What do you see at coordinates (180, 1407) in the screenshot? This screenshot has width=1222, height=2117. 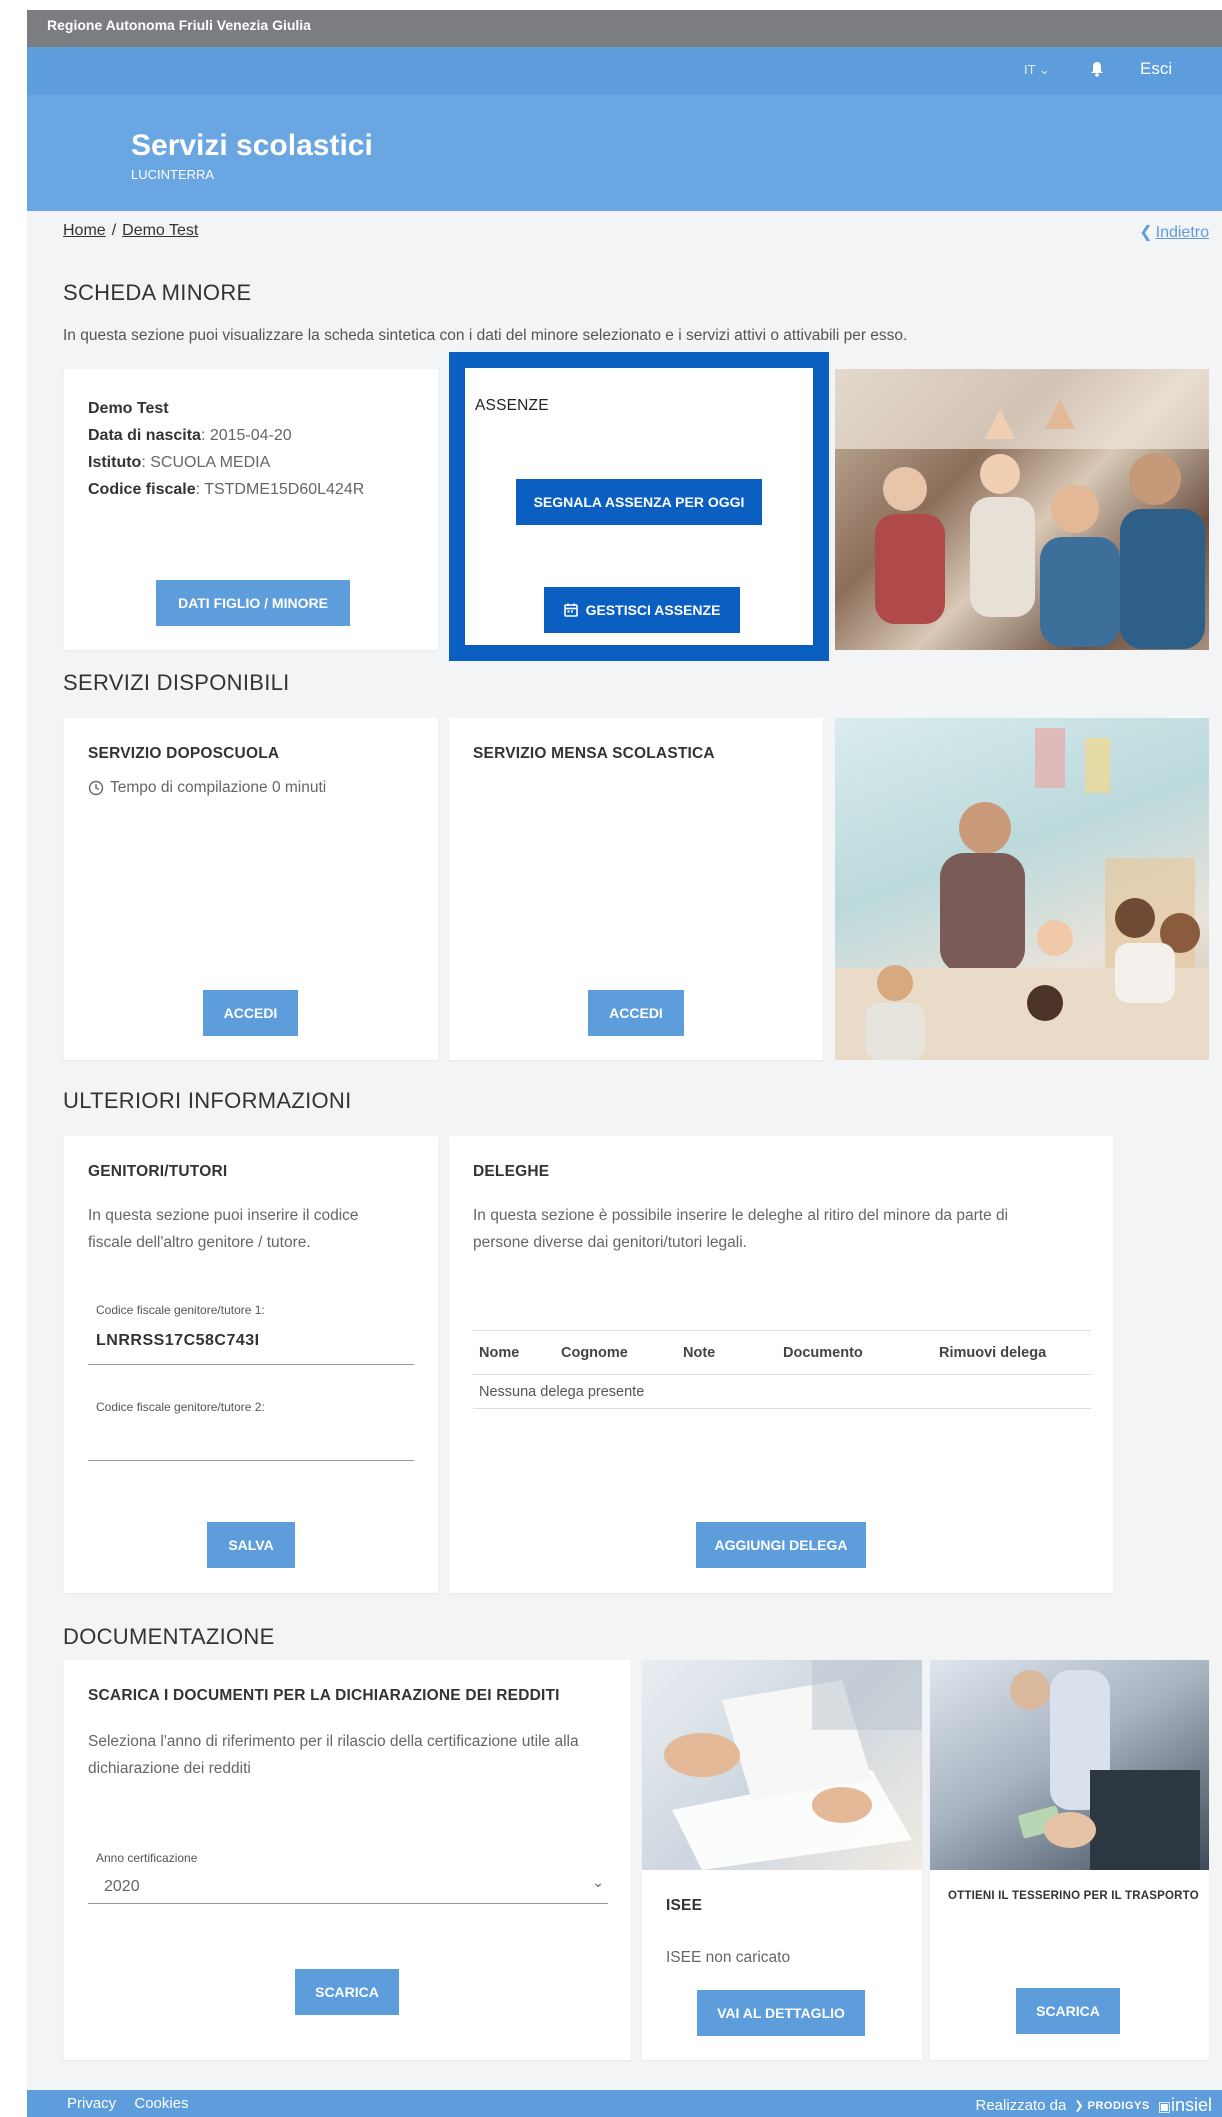 I see `guardian2-label: Codice fiscale genitore/tutore 2:` at bounding box center [180, 1407].